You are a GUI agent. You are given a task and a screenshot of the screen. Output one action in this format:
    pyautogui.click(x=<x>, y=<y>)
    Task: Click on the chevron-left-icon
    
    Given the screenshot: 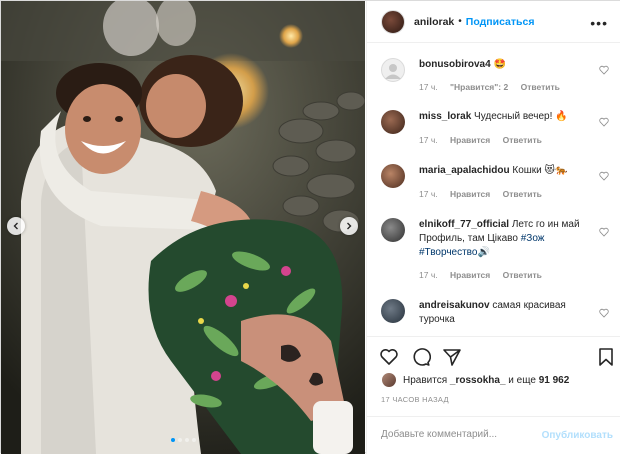 What is the action you would take?
    pyautogui.click(x=15, y=226)
    